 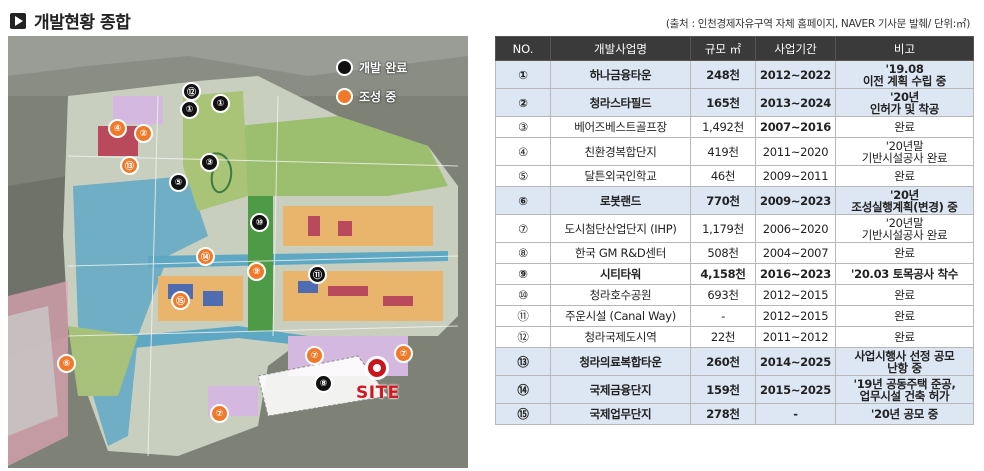 What do you see at coordinates (620, 74) in the screenshot?
I see `row-name: 하나금융타운` at bounding box center [620, 74].